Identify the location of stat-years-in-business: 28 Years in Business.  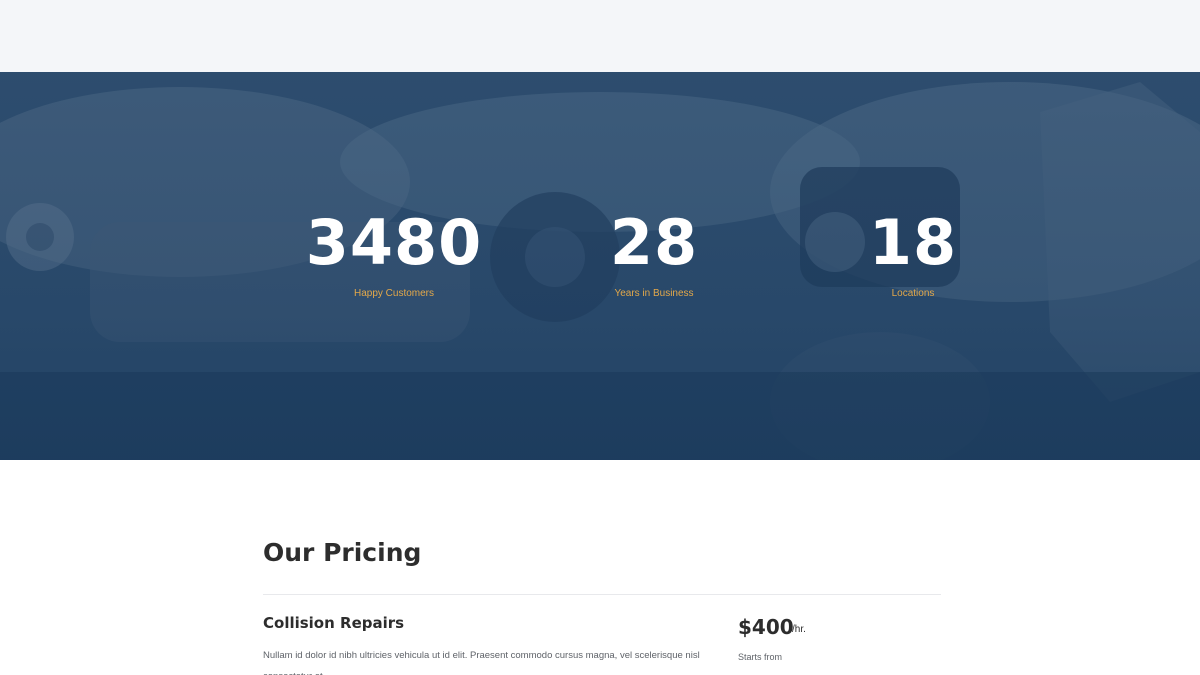
(654, 253).